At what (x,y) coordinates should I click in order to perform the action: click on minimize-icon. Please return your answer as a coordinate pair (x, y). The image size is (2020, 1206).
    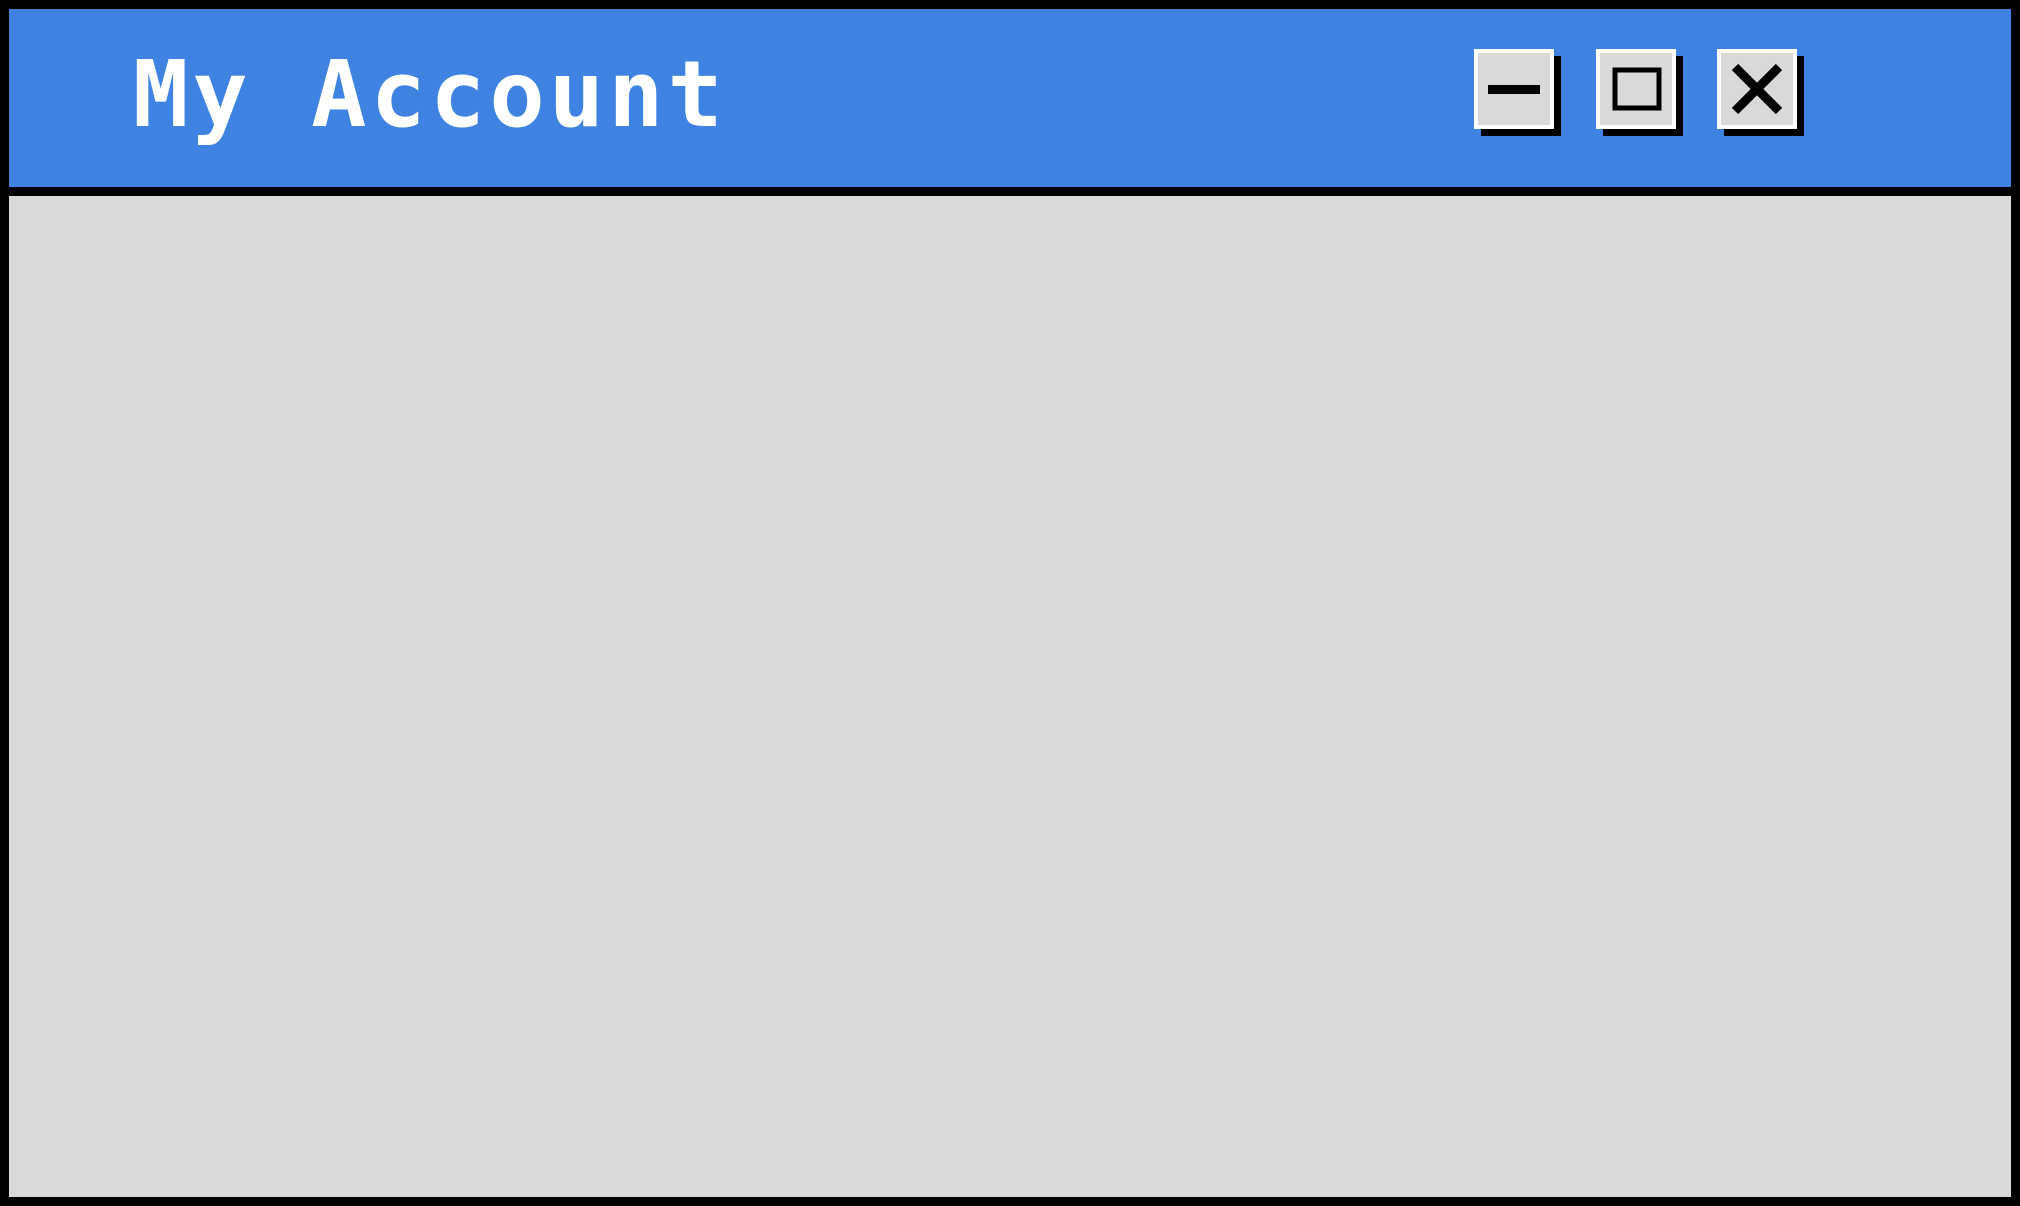
    Looking at the image, I should click on (1514, 89).